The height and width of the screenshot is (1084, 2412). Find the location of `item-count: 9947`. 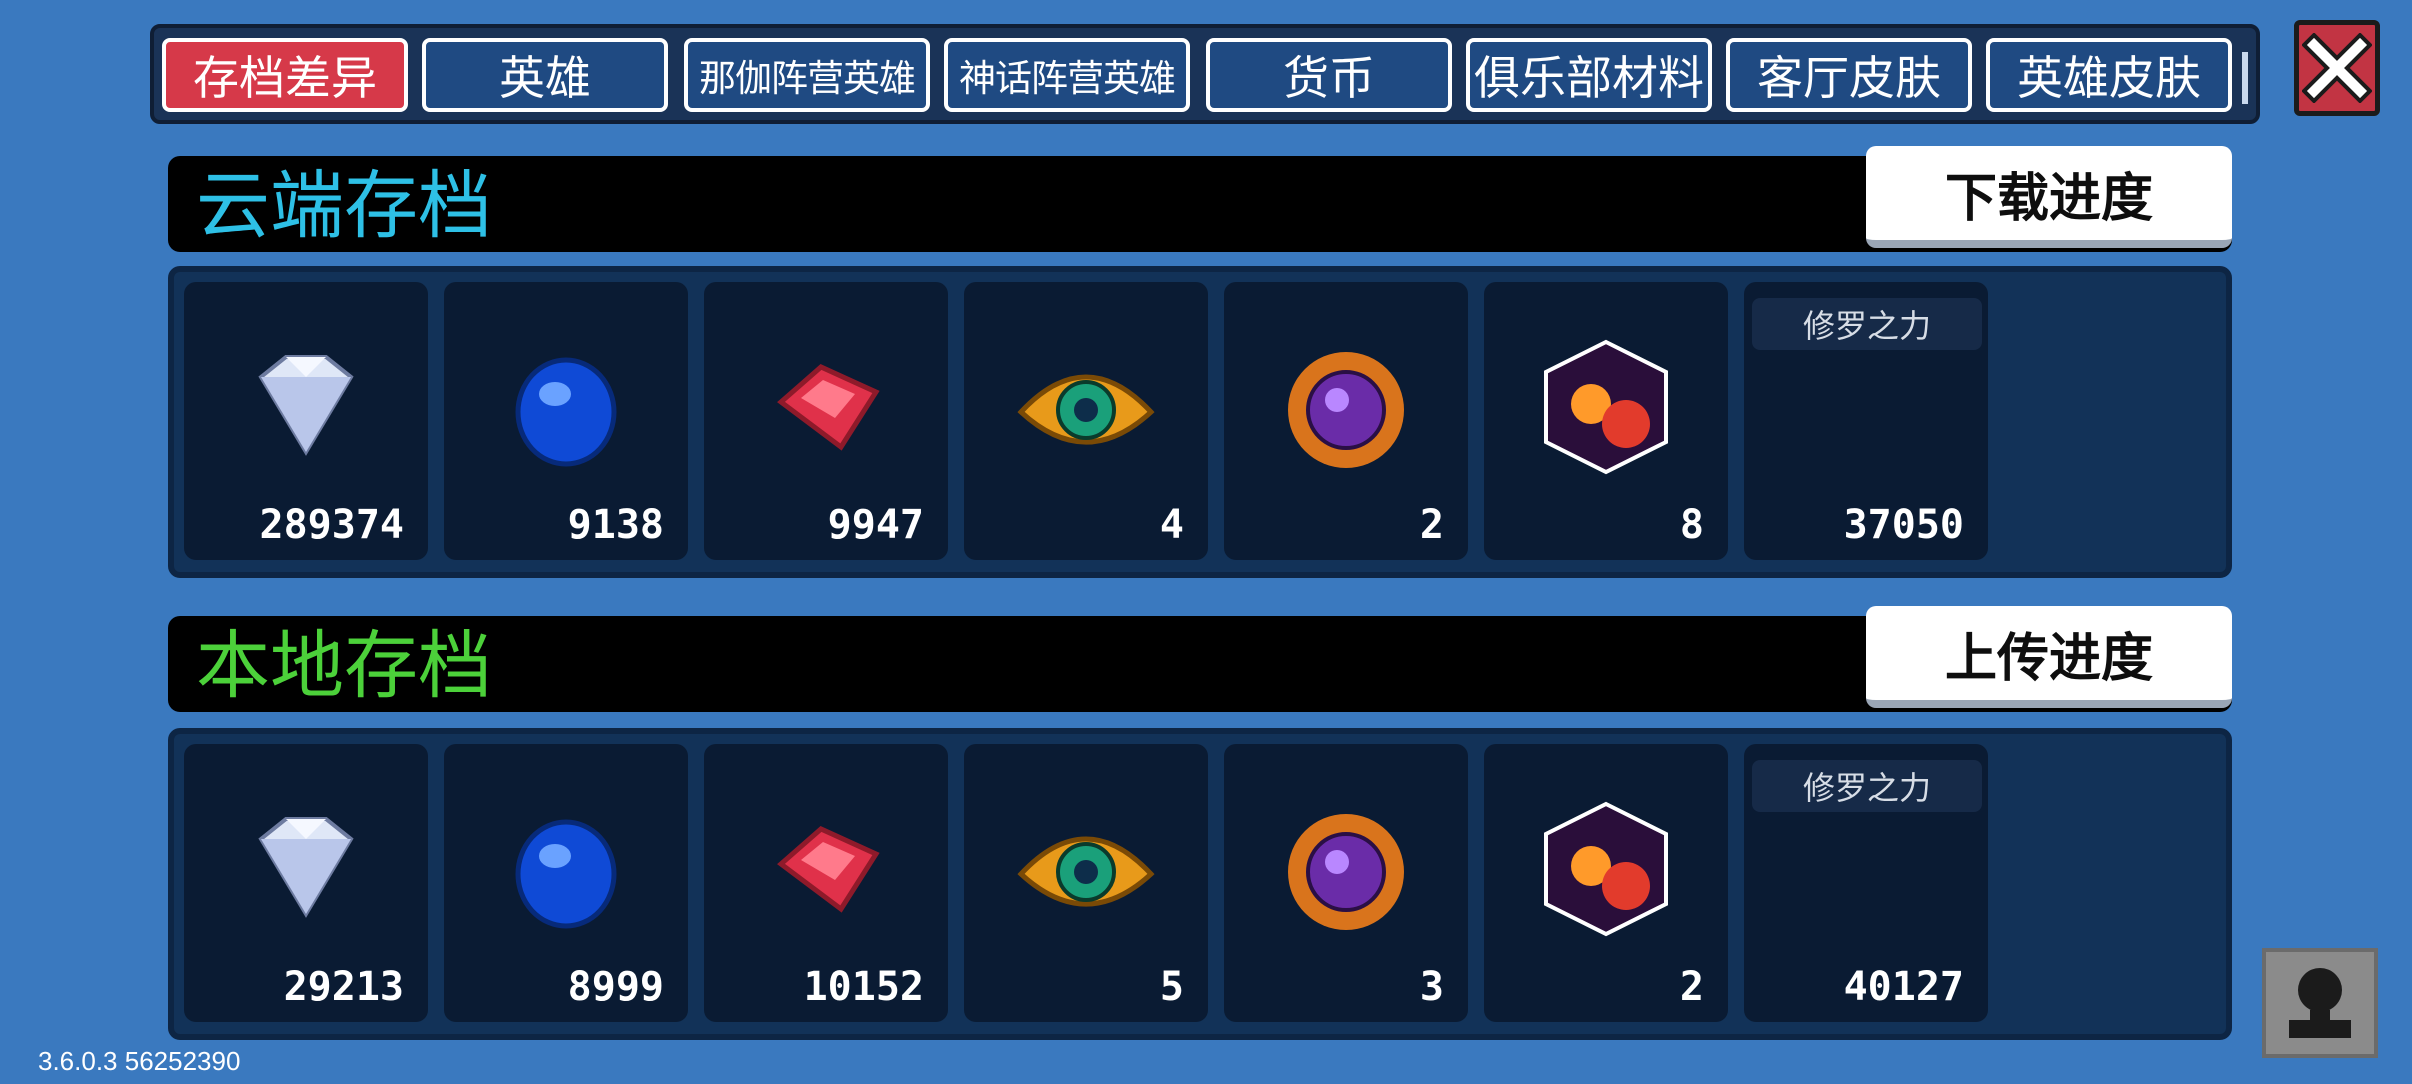

item-count: 9947 is located at coordinates (875, 525).